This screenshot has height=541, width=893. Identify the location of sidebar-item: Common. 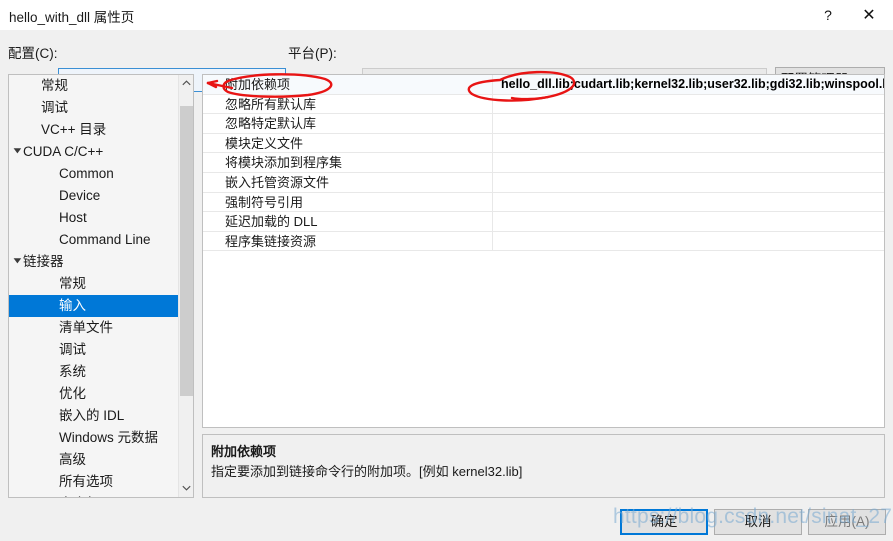
(94, 174).